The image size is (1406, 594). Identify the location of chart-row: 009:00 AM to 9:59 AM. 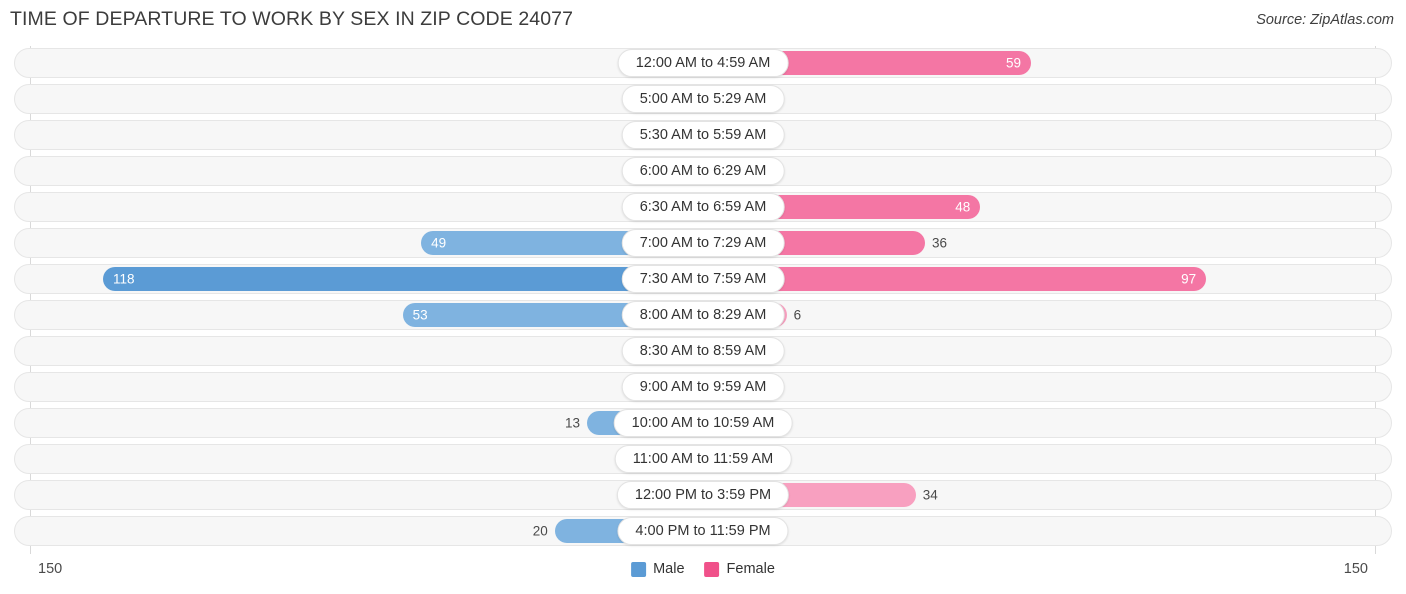
(703, 387).